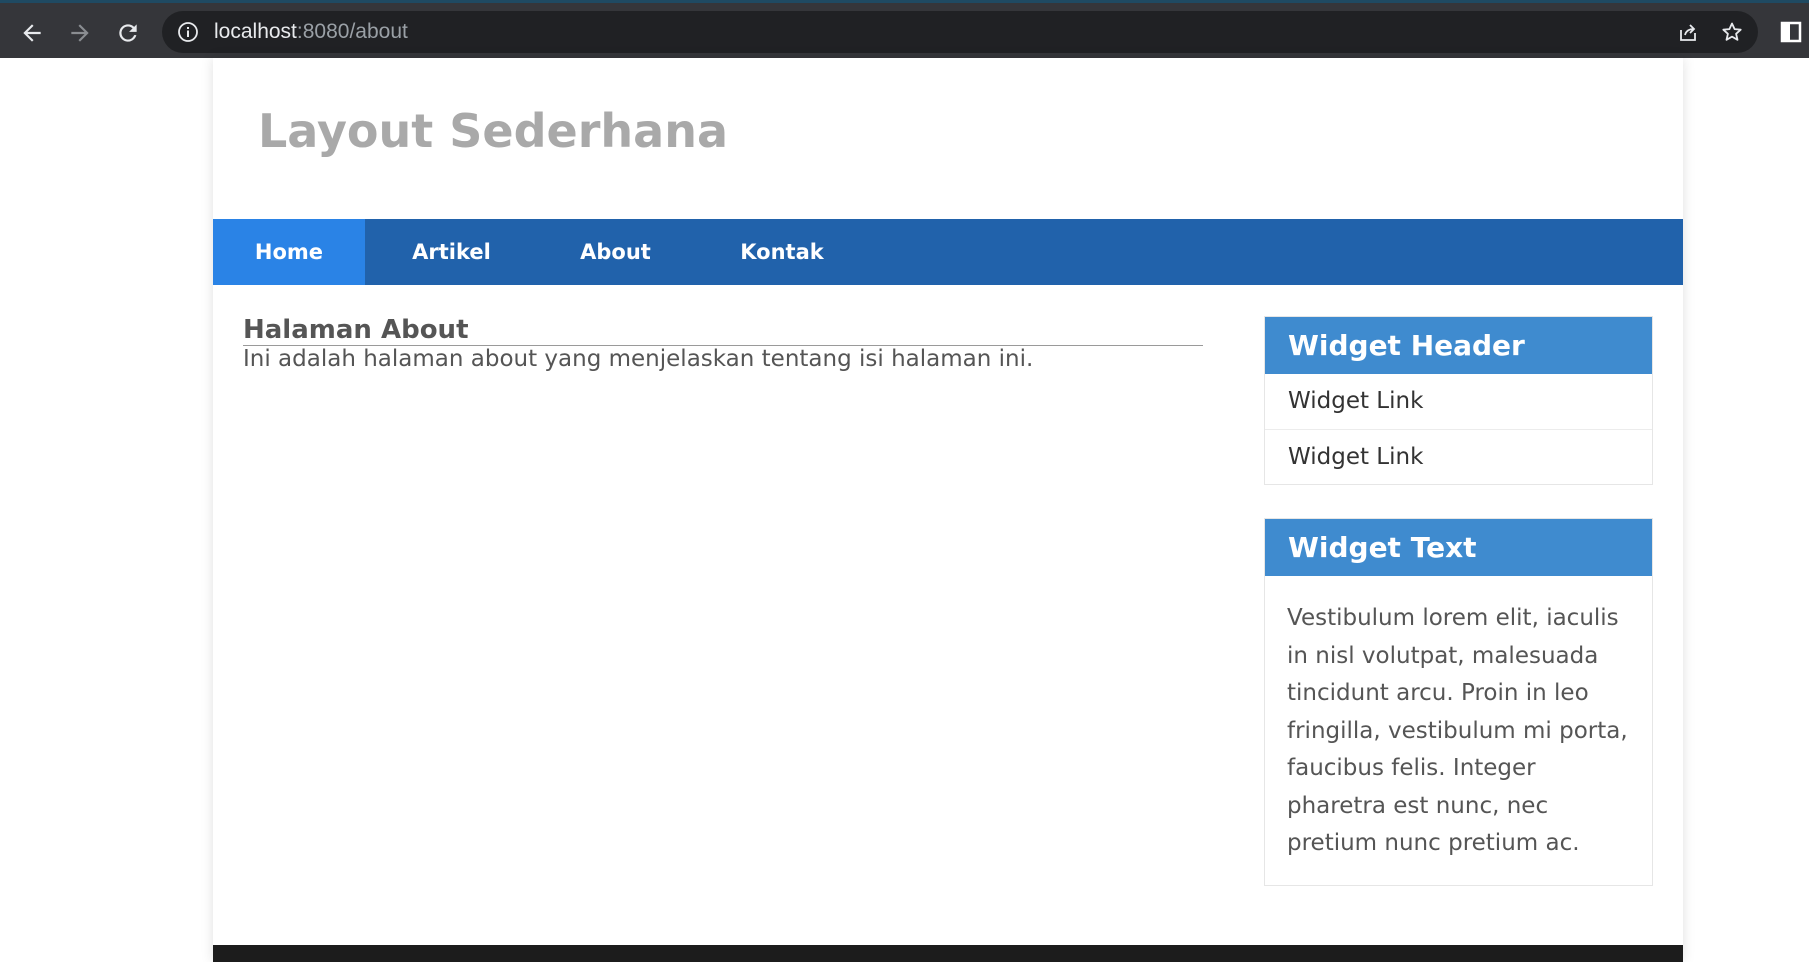  Describe the element at coordinates (1458, 345) in the screenshot. I see `widget-header: Widget Header` at that location.